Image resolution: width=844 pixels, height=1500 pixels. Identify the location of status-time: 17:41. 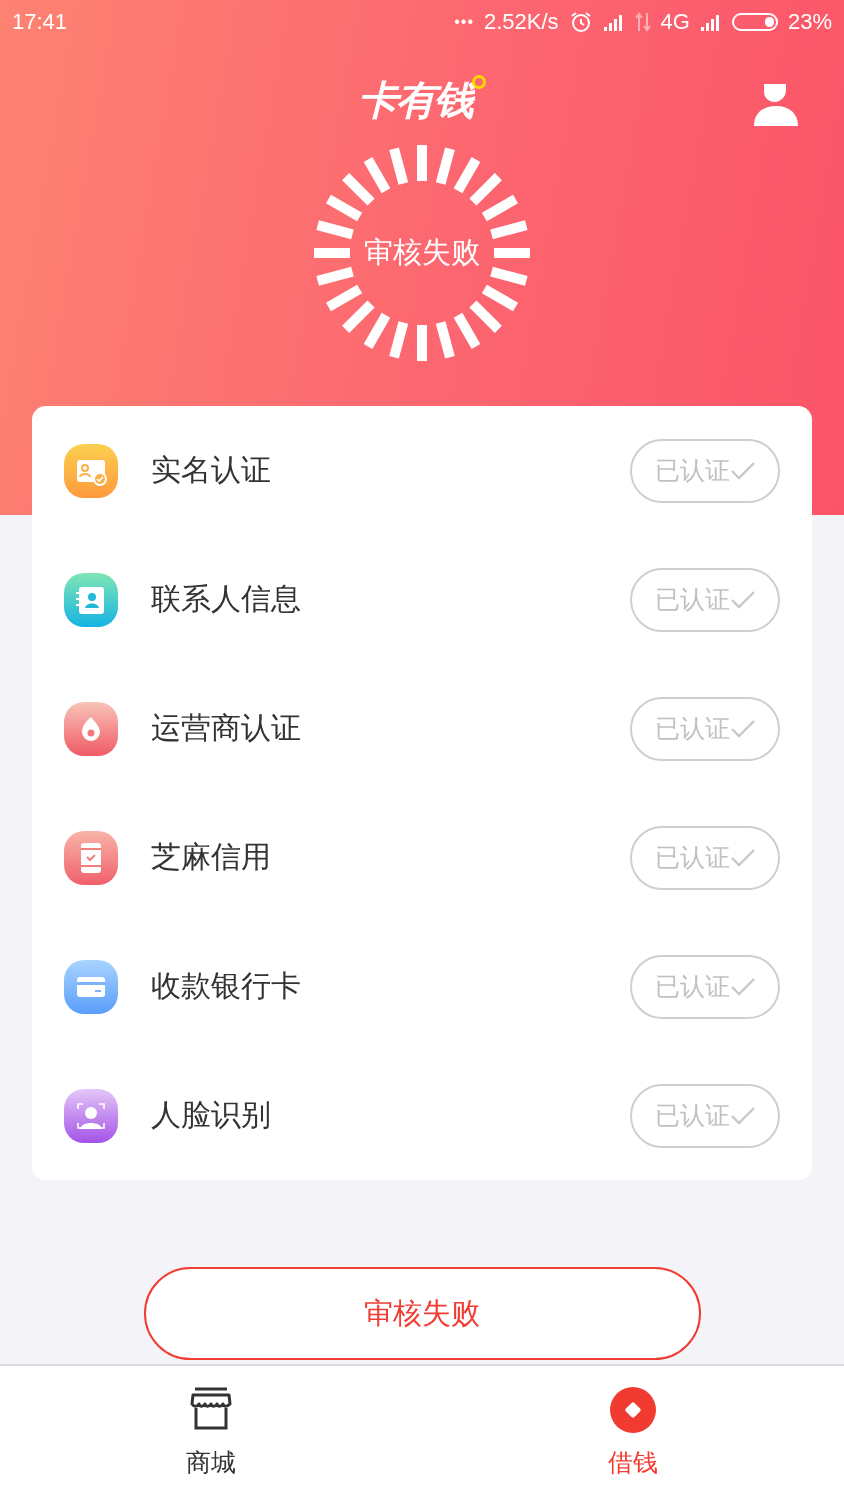
(40, 22).